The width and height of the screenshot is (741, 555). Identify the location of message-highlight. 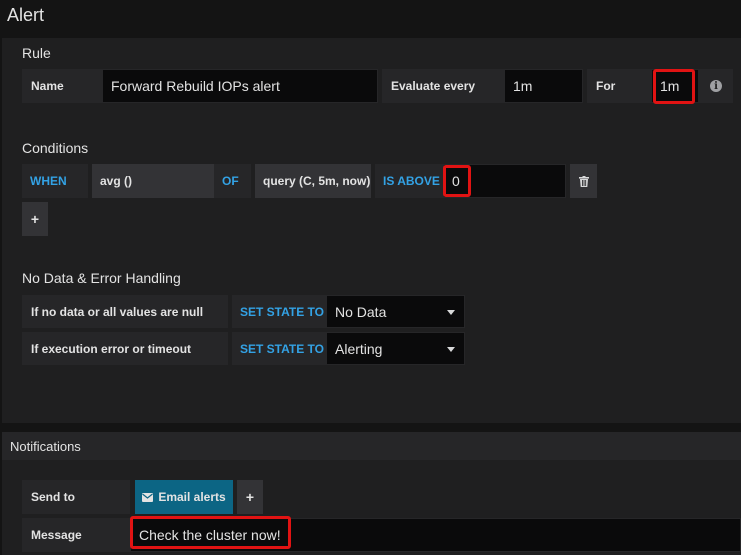
(210, 532).